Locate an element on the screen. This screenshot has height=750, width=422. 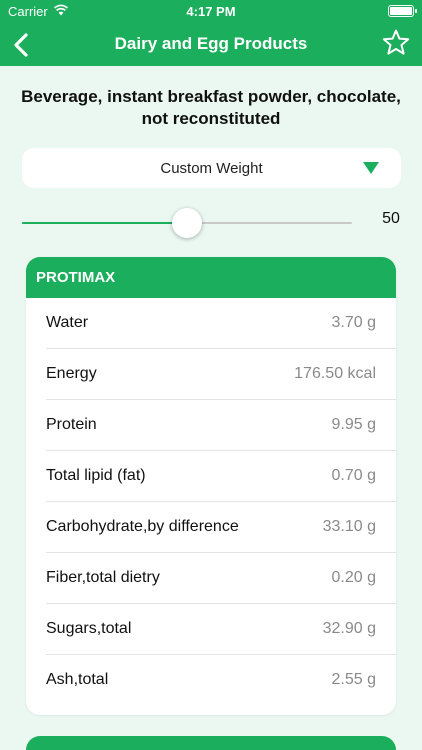
top-bar: Carrier 4:17 PM Dairy and Egg Products is located at coordinates (211, 33).